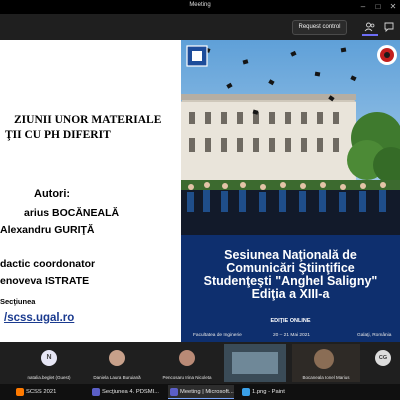  Describe the element at coordinates (52, 194) in the screenshot. I see `authors-label: Autori:` at that location.